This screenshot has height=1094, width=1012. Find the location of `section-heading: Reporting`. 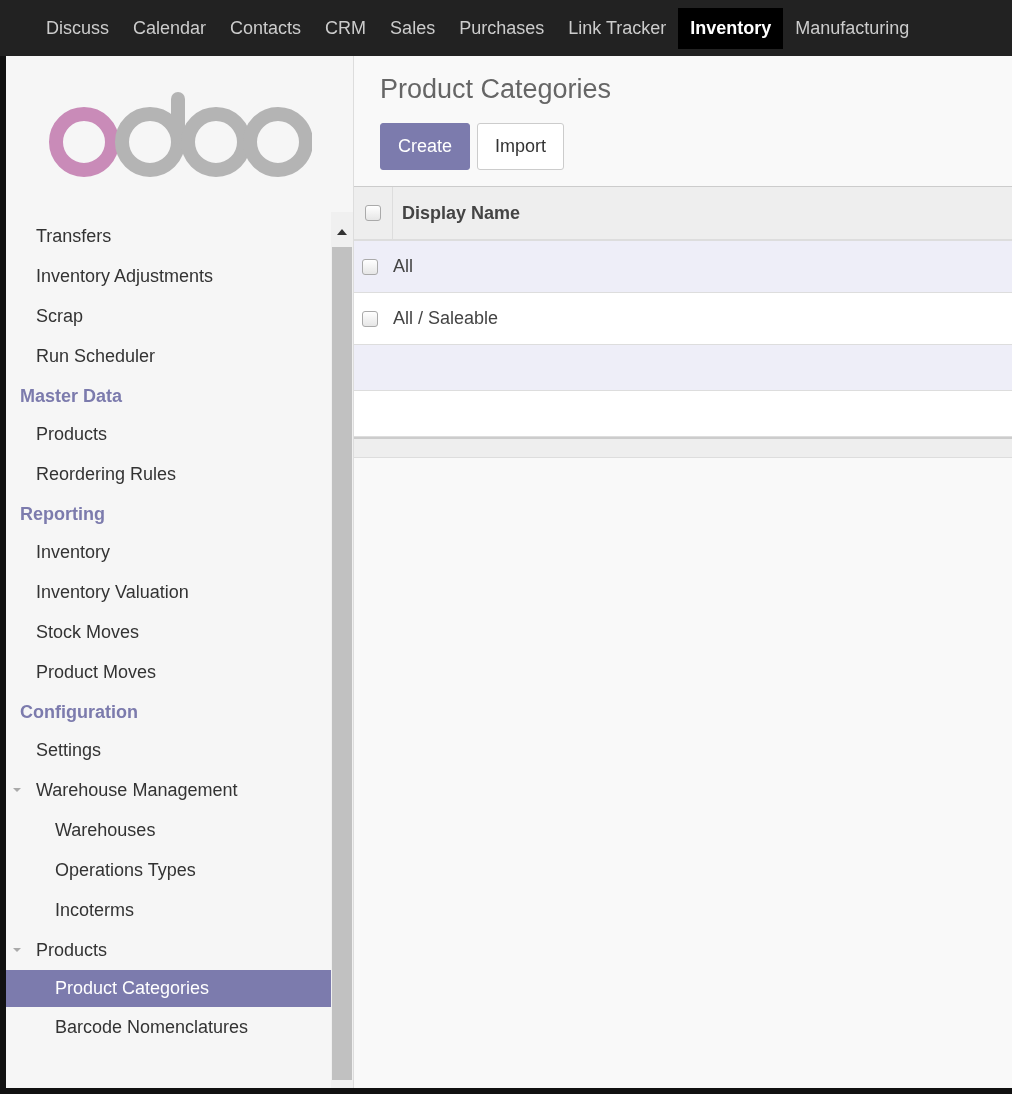

section-heading: Reporting is located at coordinates (62, 514).